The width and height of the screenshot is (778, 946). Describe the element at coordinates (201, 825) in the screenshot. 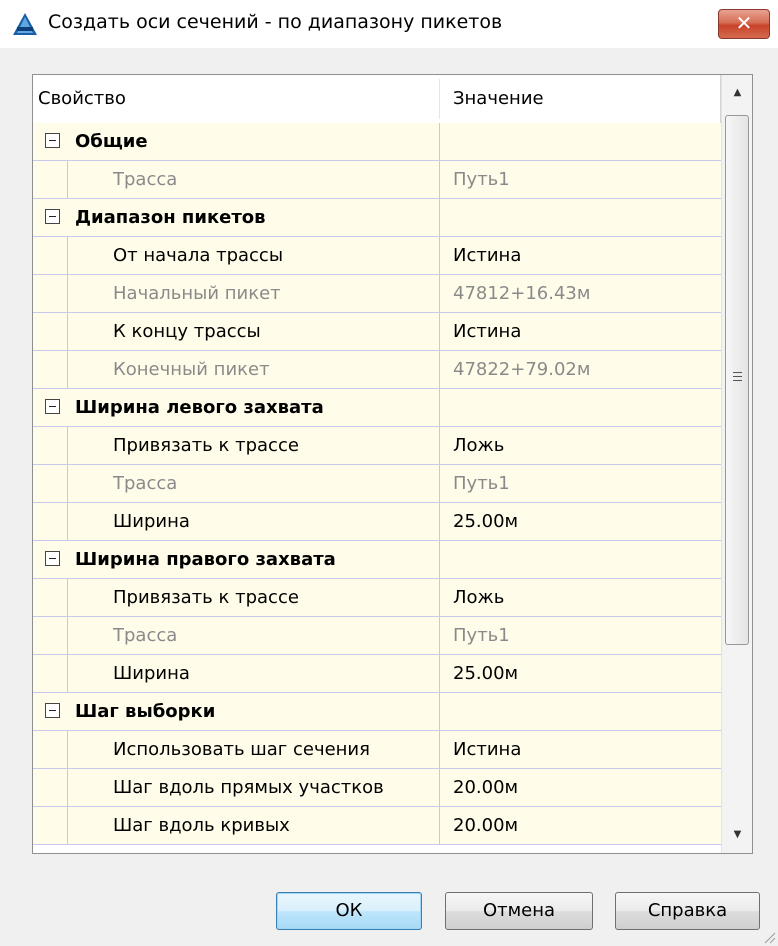

I see `property-label: Шаг вдоль кривых` at that location.